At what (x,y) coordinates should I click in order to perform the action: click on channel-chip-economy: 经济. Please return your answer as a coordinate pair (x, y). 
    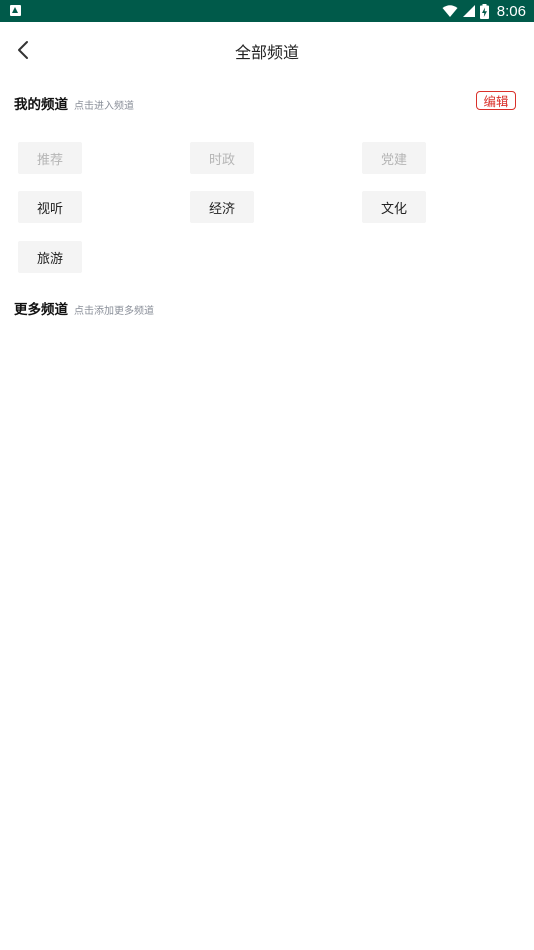
    Looking at the image, I should click on (222, 207).